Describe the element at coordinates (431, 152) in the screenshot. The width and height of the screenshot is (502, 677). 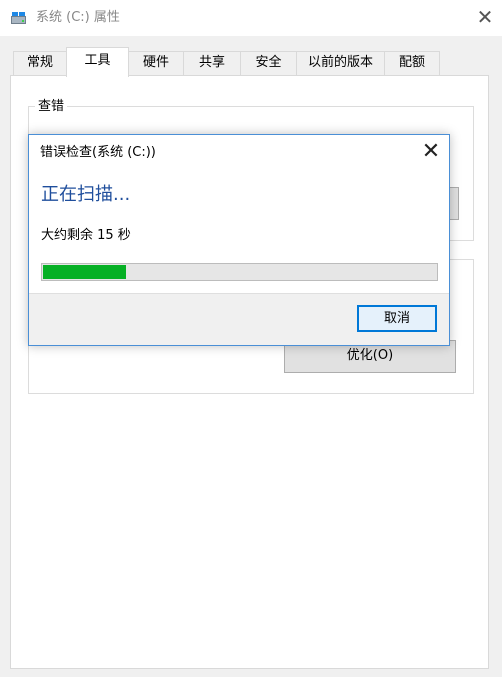
I see `dialog-close-icon: ✕` at that location.